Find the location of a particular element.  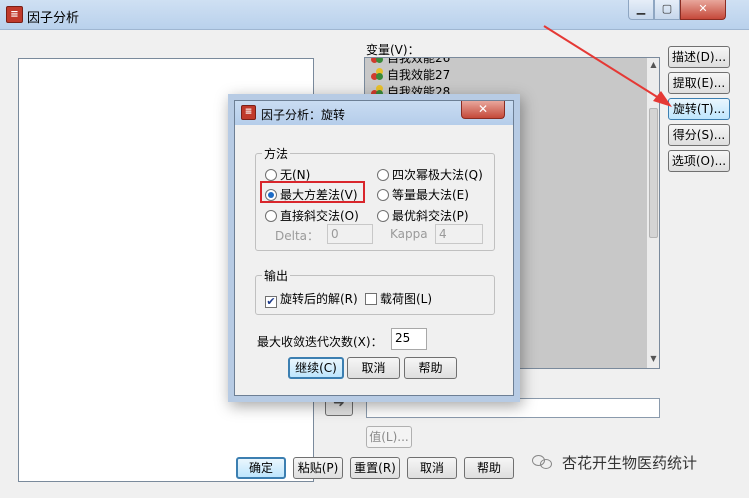

scroll-down-icon: ▼ is located at coordinates (653, 358).